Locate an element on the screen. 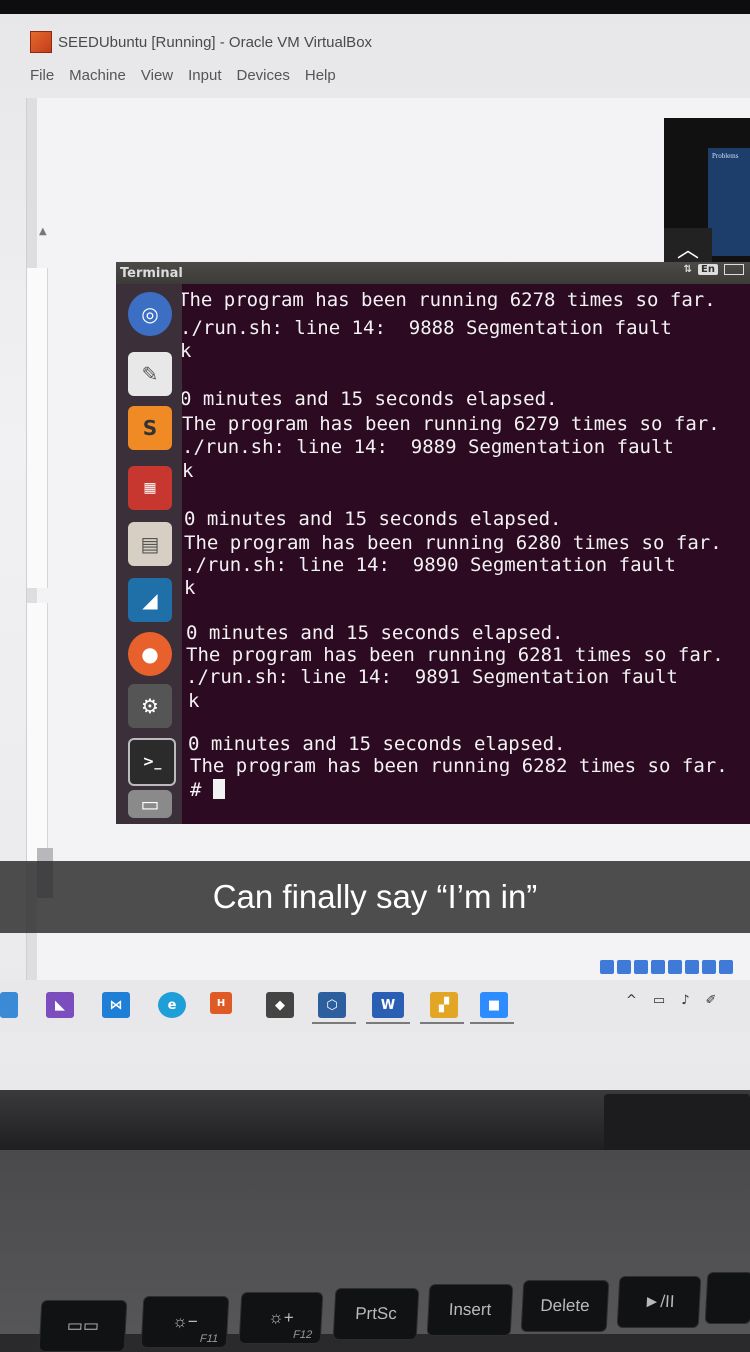 The width and height of the screenshot is (750, 1352). meeting-slide-title: Problems is located at coordinates (725, 156).